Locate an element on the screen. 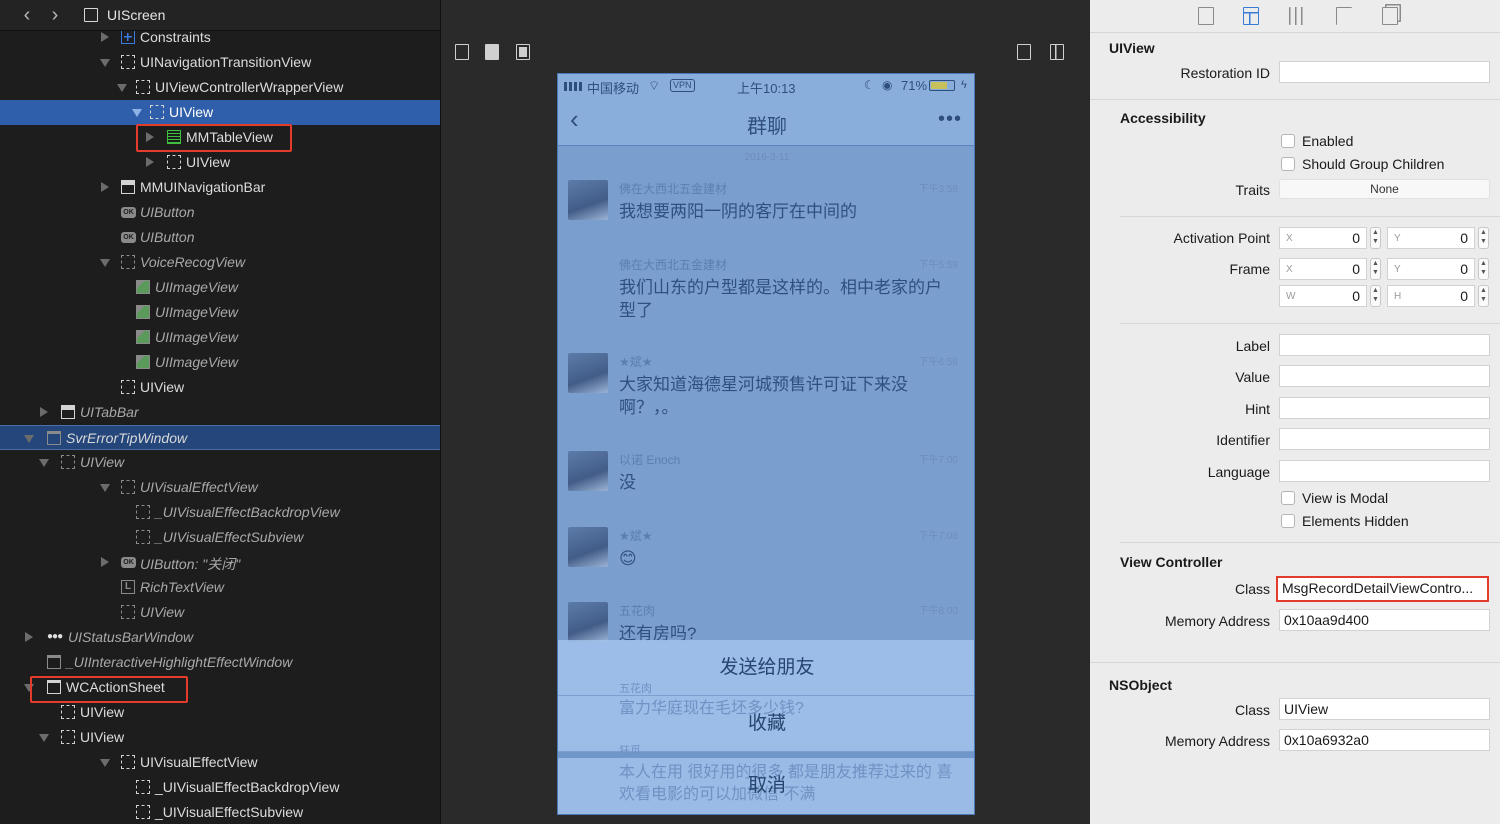 The image size is (1500, 824). tree-row: UITabBar is located at coordinates (220, 412).